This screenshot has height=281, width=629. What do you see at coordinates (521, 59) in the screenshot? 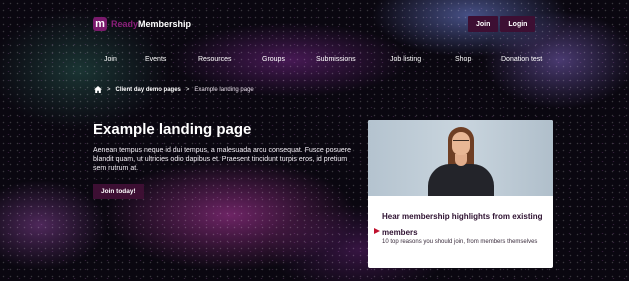
I see `nav-item-donation-test: Donation test` at bounding box center [521, 59].